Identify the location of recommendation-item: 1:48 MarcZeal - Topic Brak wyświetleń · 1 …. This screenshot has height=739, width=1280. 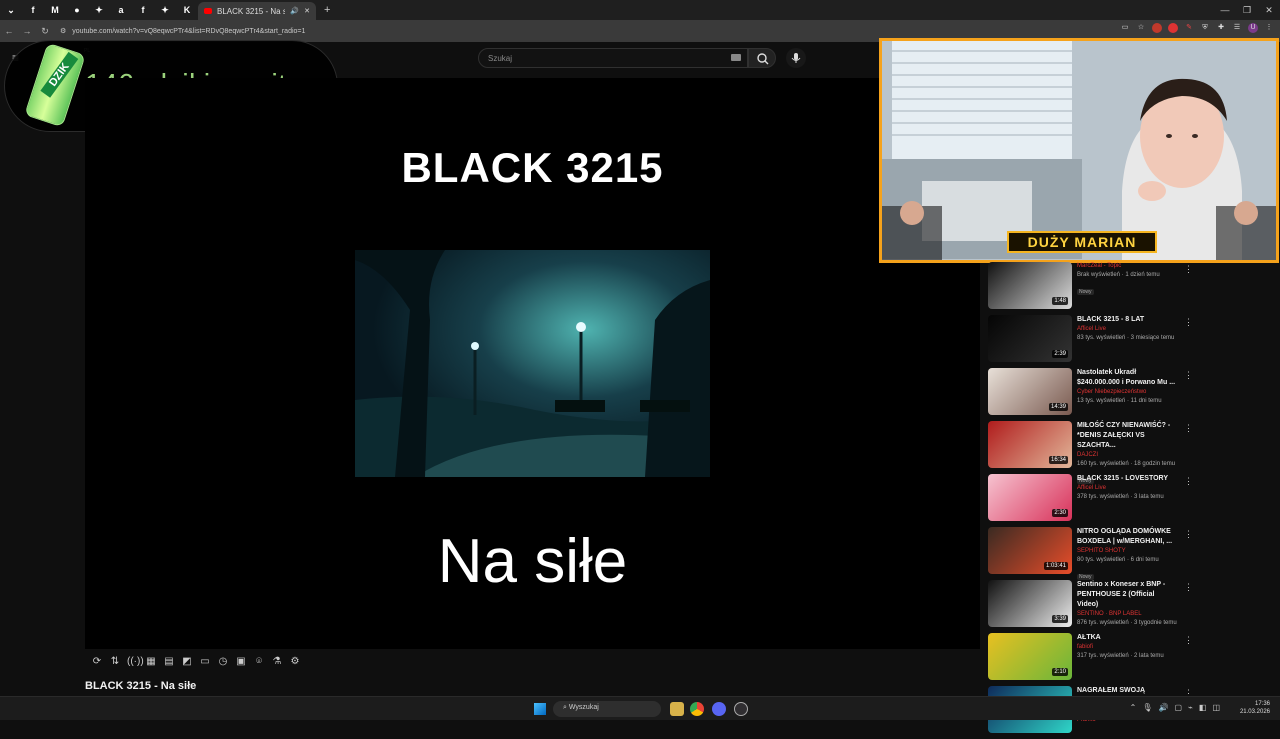
(1090, 288).